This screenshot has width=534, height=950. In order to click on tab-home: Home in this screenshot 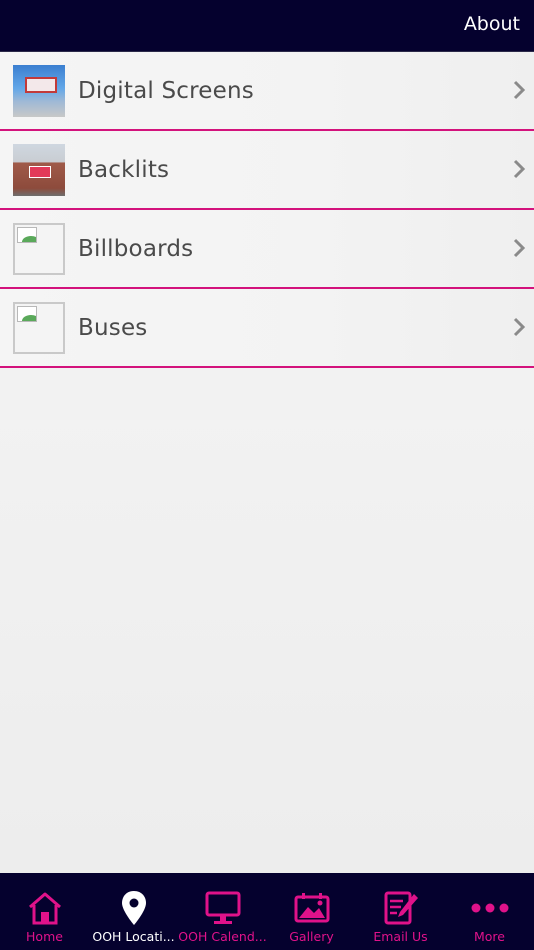, I will do `click(44, 911)`.